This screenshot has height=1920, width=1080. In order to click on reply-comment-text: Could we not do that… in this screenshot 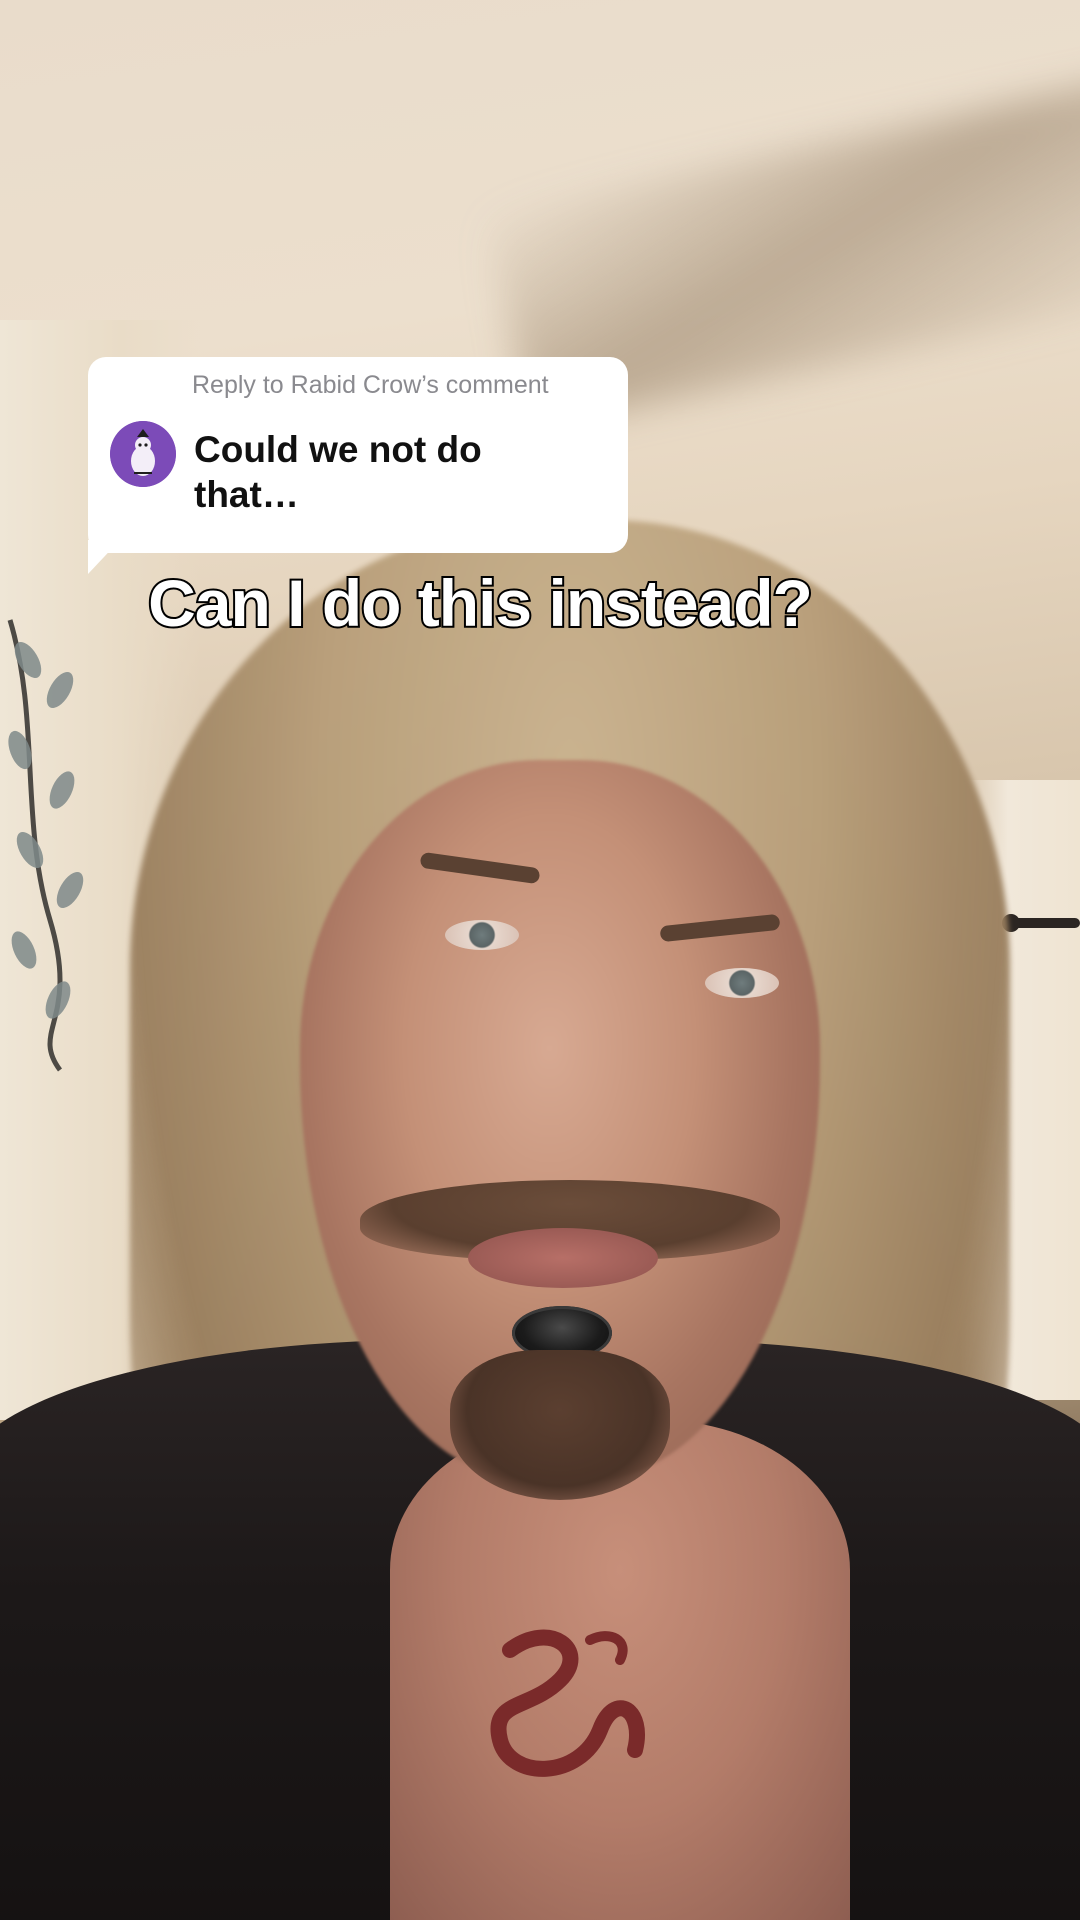, I will do `click(338, 472)`.